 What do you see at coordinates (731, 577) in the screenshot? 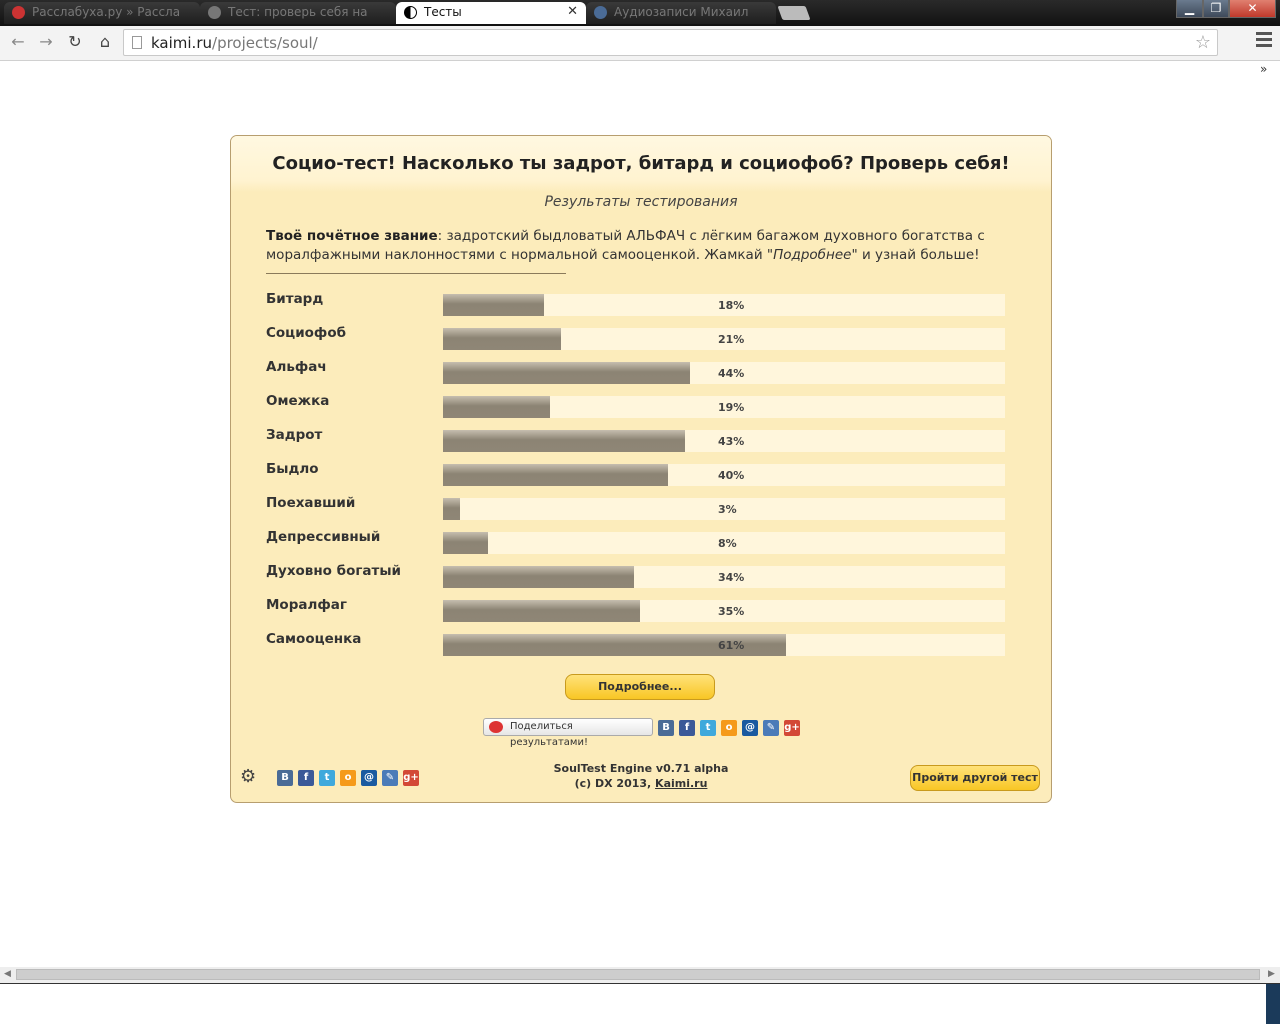
I see `result-percent: 34%` at bounding box center [731, 577].